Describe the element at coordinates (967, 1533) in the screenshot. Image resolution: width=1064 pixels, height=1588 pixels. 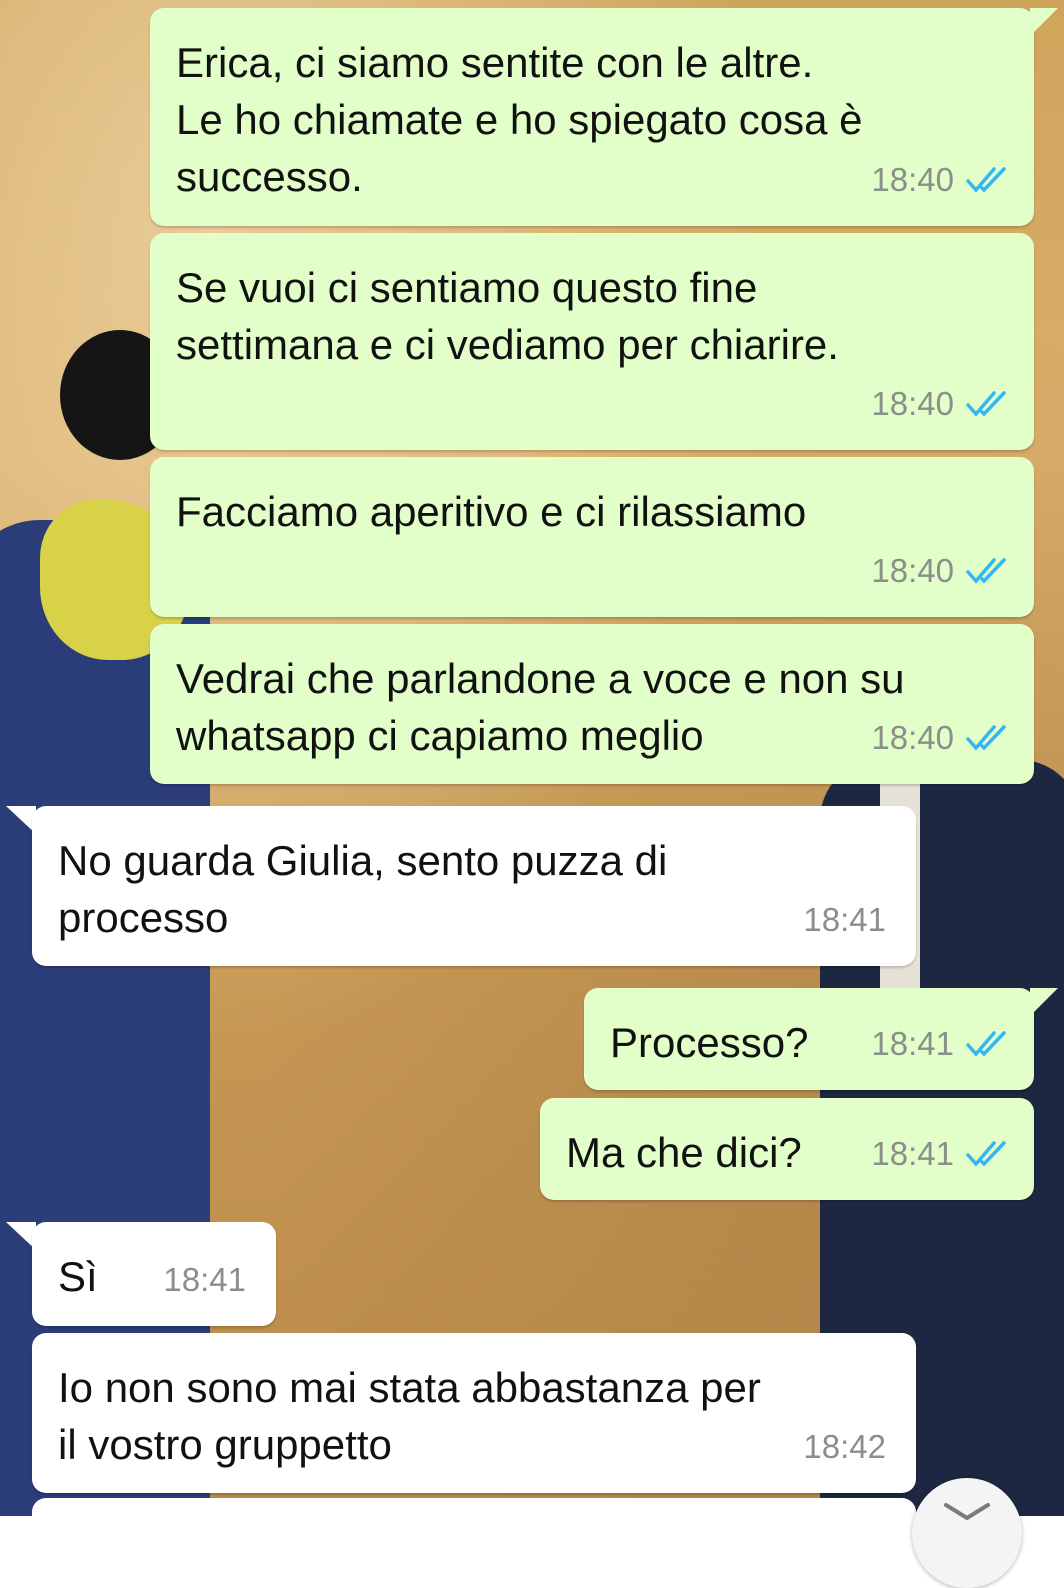
I see `scroll-down-button` at that location.